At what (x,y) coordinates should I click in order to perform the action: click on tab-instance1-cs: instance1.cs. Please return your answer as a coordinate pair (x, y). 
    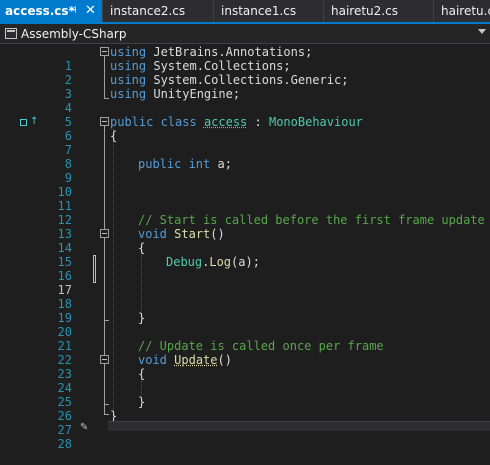
    Looking at the image, I should click on (269, 11).